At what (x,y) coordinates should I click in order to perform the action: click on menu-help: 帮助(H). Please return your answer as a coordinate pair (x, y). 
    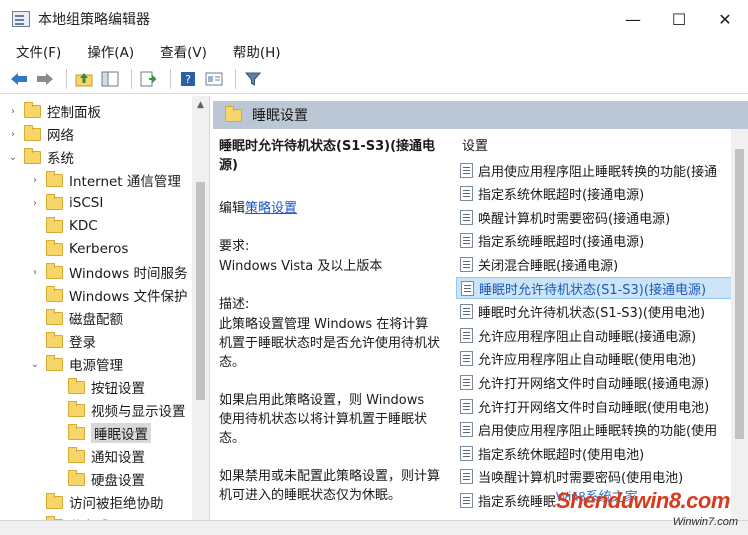
    Looking at the image, I should click on (254, 51).